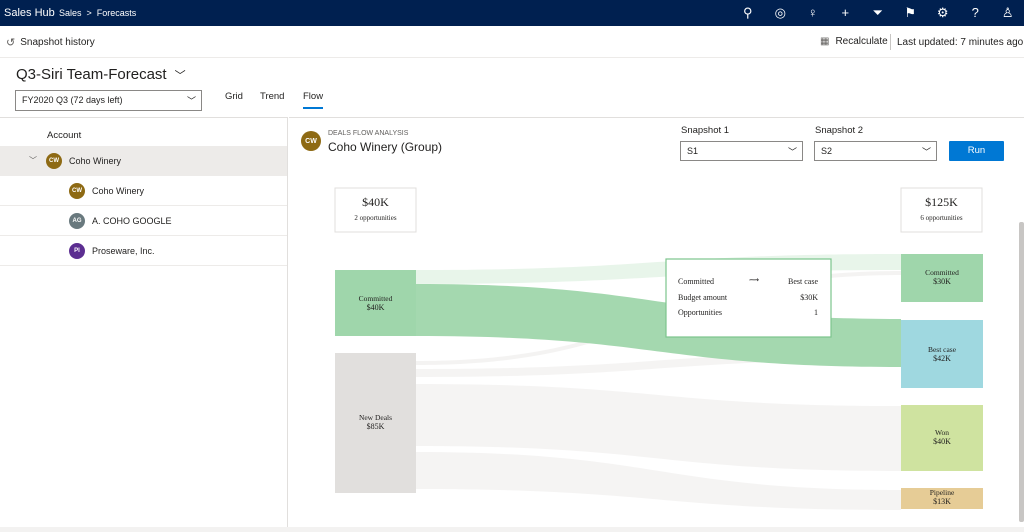 This screenshot has width=1024, height=532. Describe the element at coordinates (123, 250) in the screenshot. I see `account-name: Proseware, Inc.` at that location.